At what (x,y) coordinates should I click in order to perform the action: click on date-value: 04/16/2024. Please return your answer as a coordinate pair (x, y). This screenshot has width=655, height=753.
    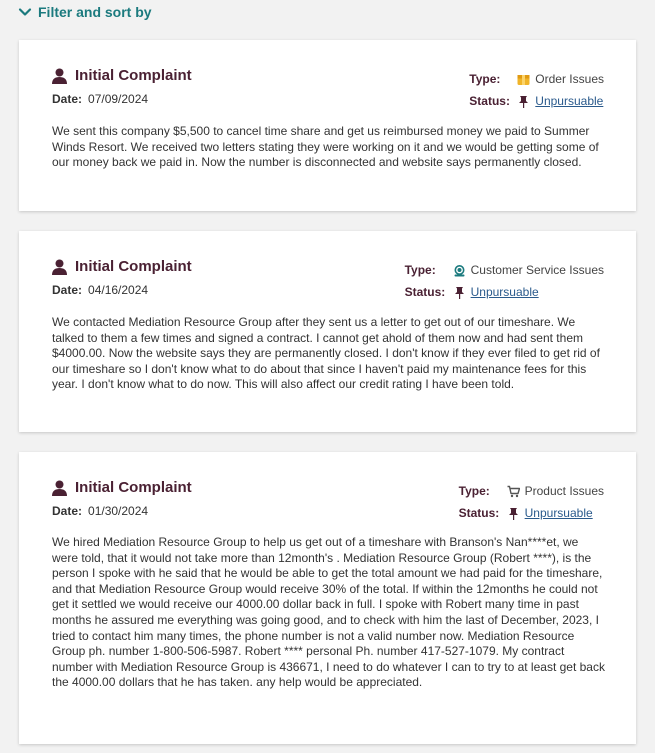
    Looking at the image, I should click on (118, 290).